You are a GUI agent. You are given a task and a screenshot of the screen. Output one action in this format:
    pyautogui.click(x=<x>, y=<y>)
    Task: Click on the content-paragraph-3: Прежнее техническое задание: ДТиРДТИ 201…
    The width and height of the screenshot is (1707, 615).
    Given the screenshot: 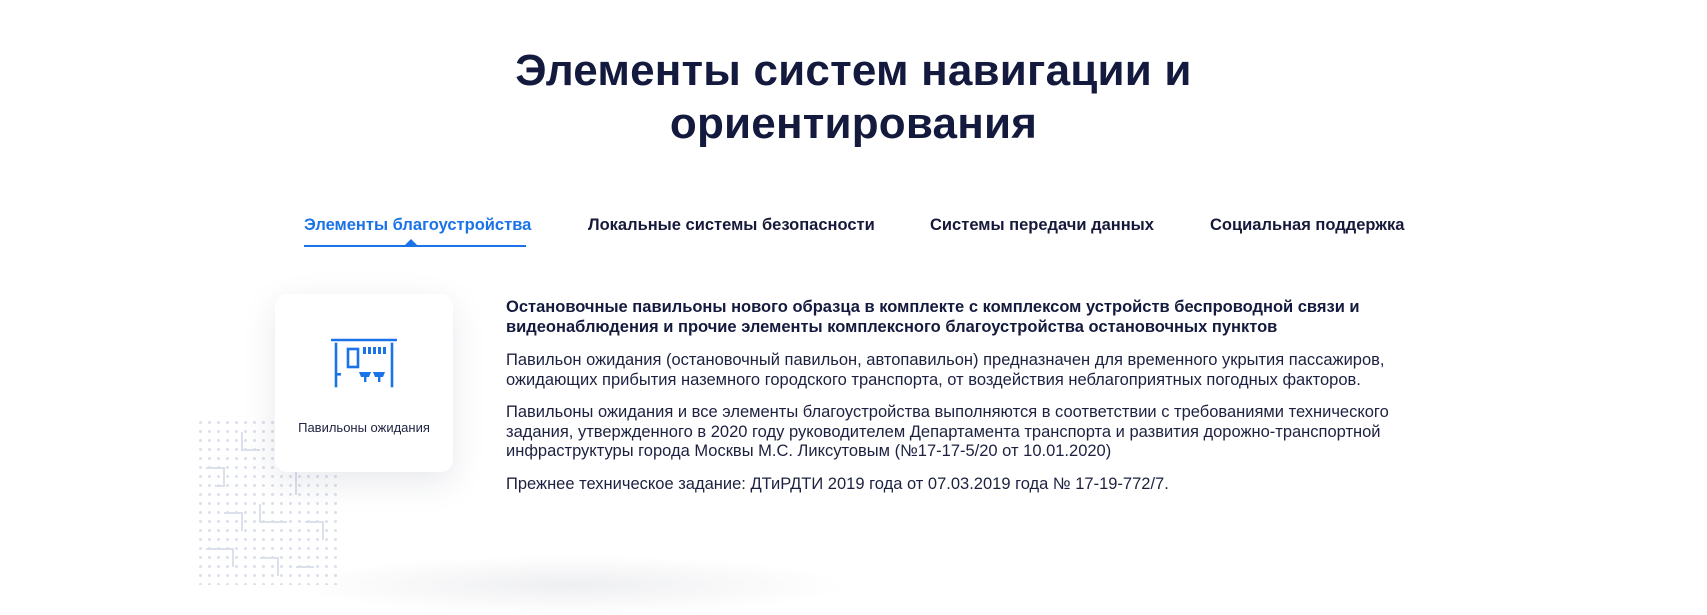 What is the action you would take?
    pyautogui.click(x=837, y=483)
    